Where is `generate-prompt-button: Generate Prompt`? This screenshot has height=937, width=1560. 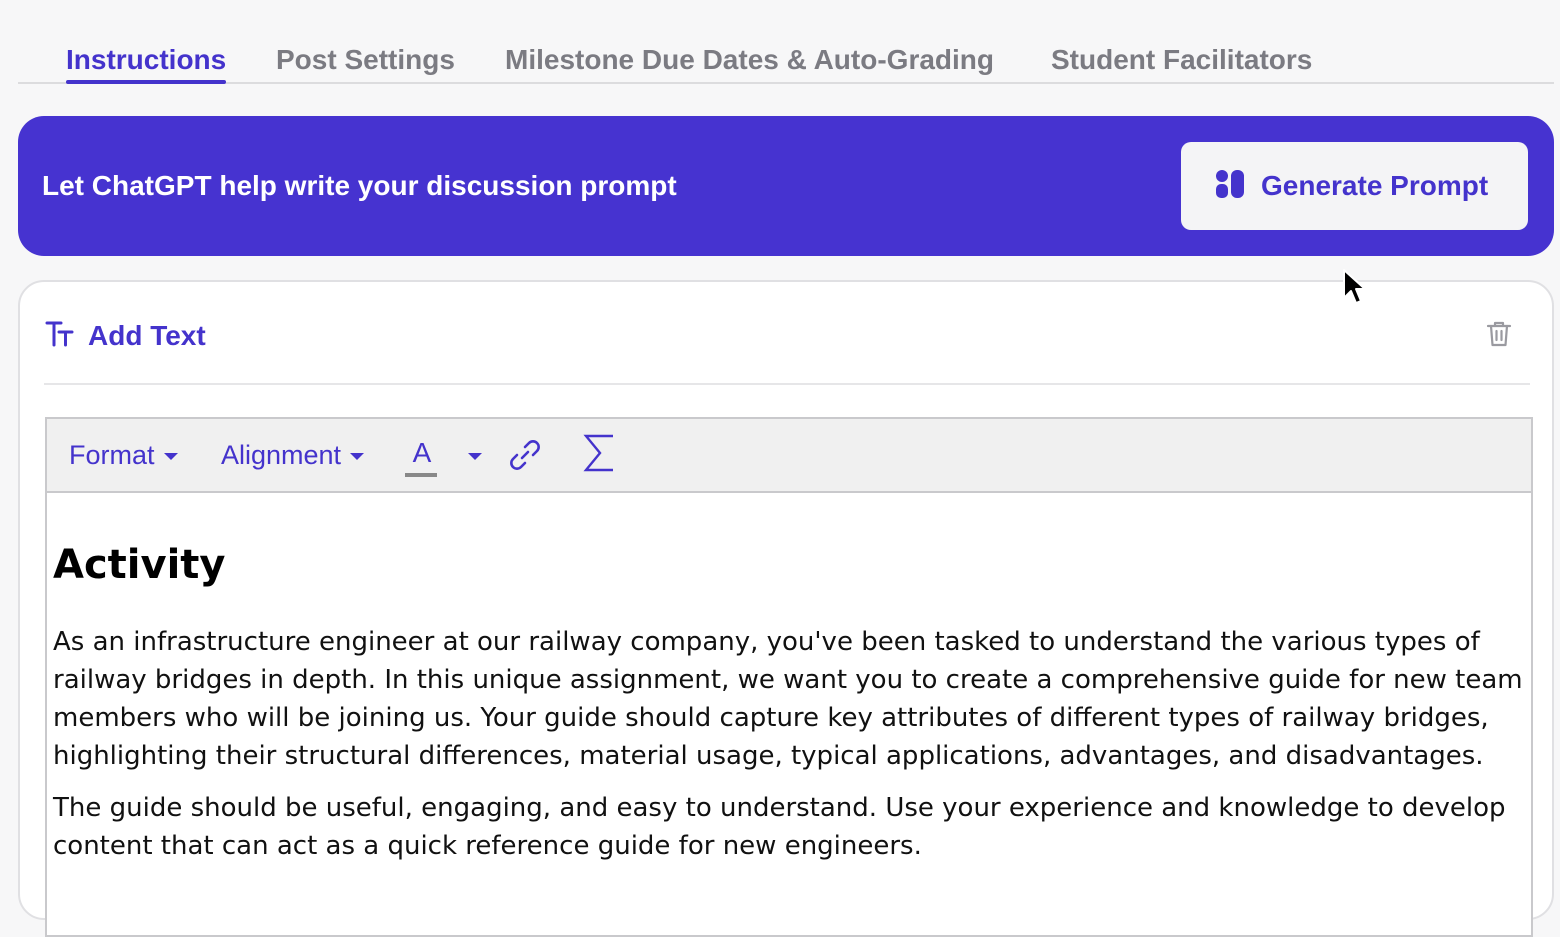
generate-prompt-button: Generate Prompt is located at coordinates (1354, 186).